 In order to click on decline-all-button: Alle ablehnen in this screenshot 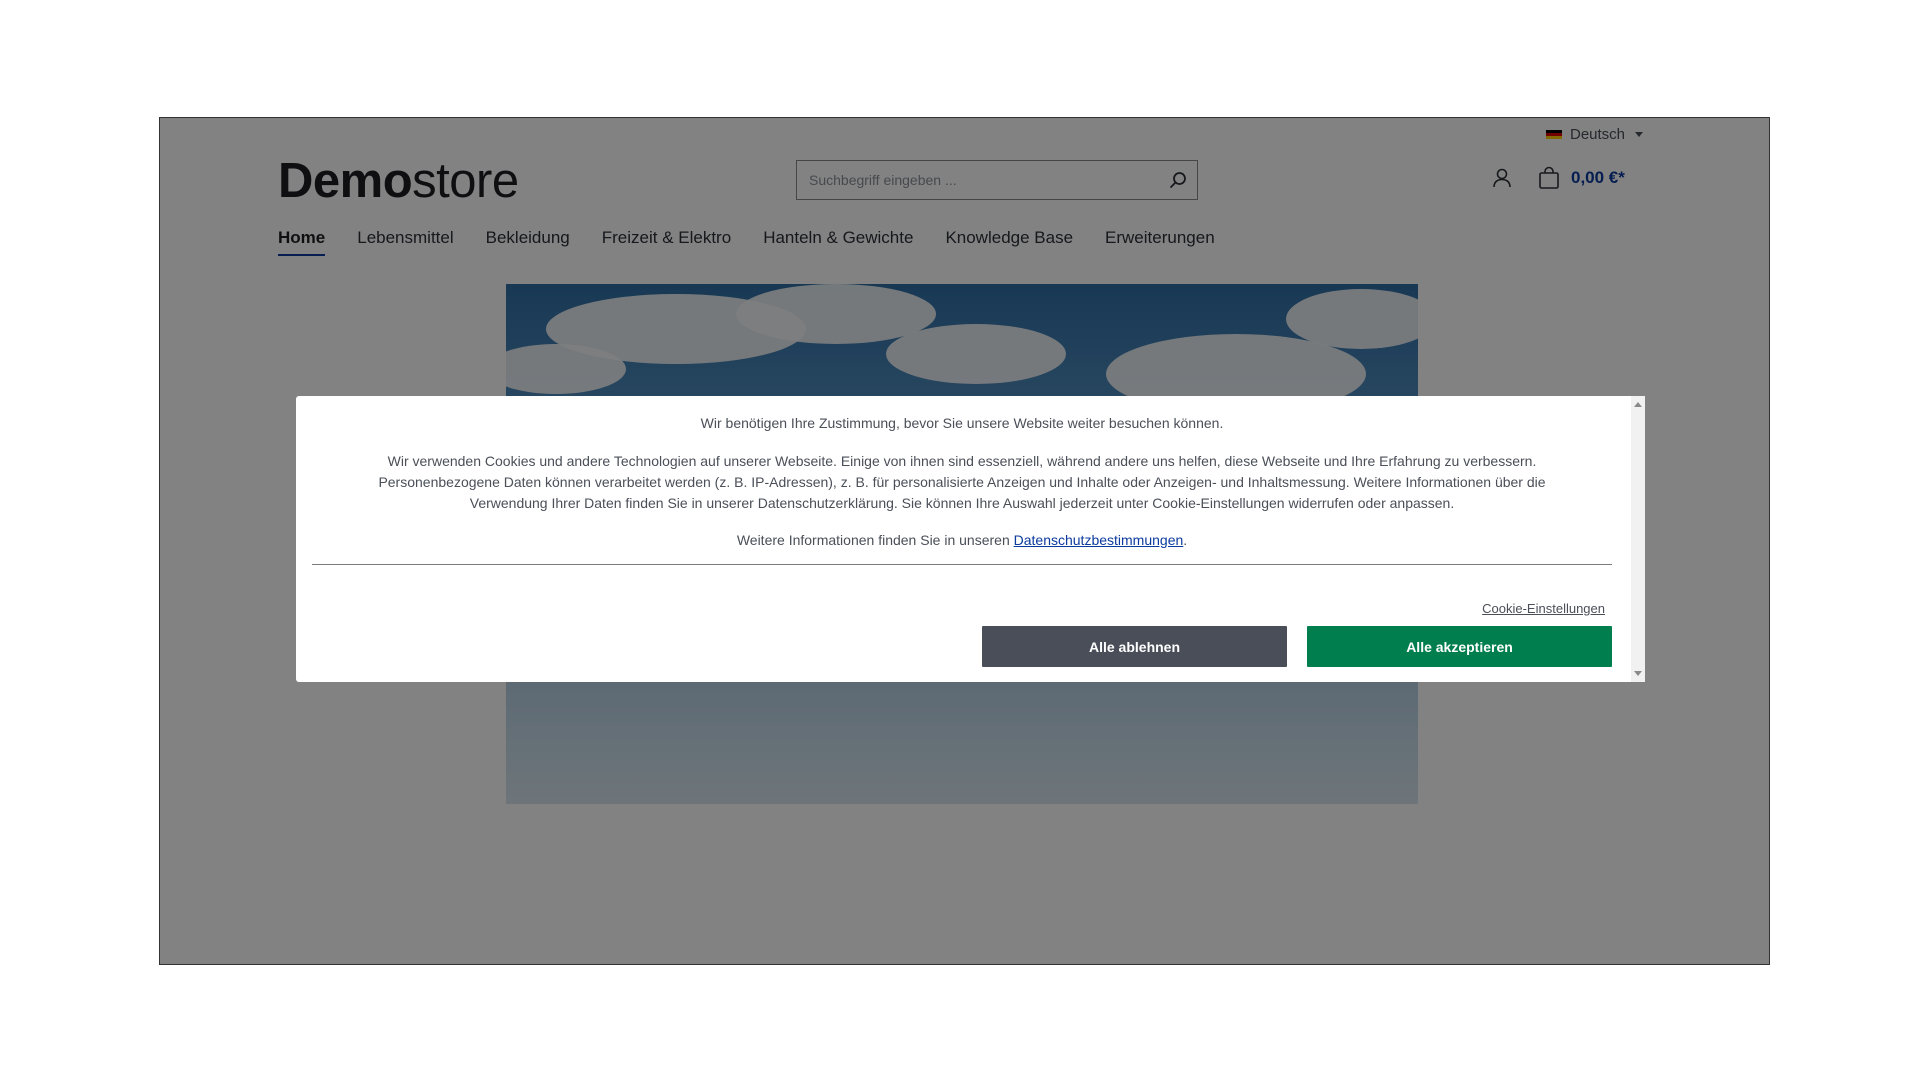, I will do `click(1134, 646)`.